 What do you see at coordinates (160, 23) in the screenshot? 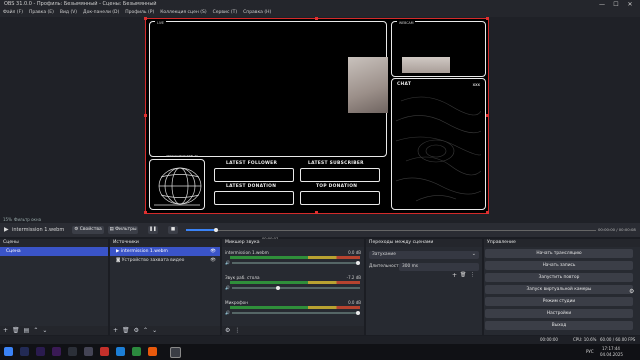
I see `live-tag: LIVE` at bounding box center [160, 23].